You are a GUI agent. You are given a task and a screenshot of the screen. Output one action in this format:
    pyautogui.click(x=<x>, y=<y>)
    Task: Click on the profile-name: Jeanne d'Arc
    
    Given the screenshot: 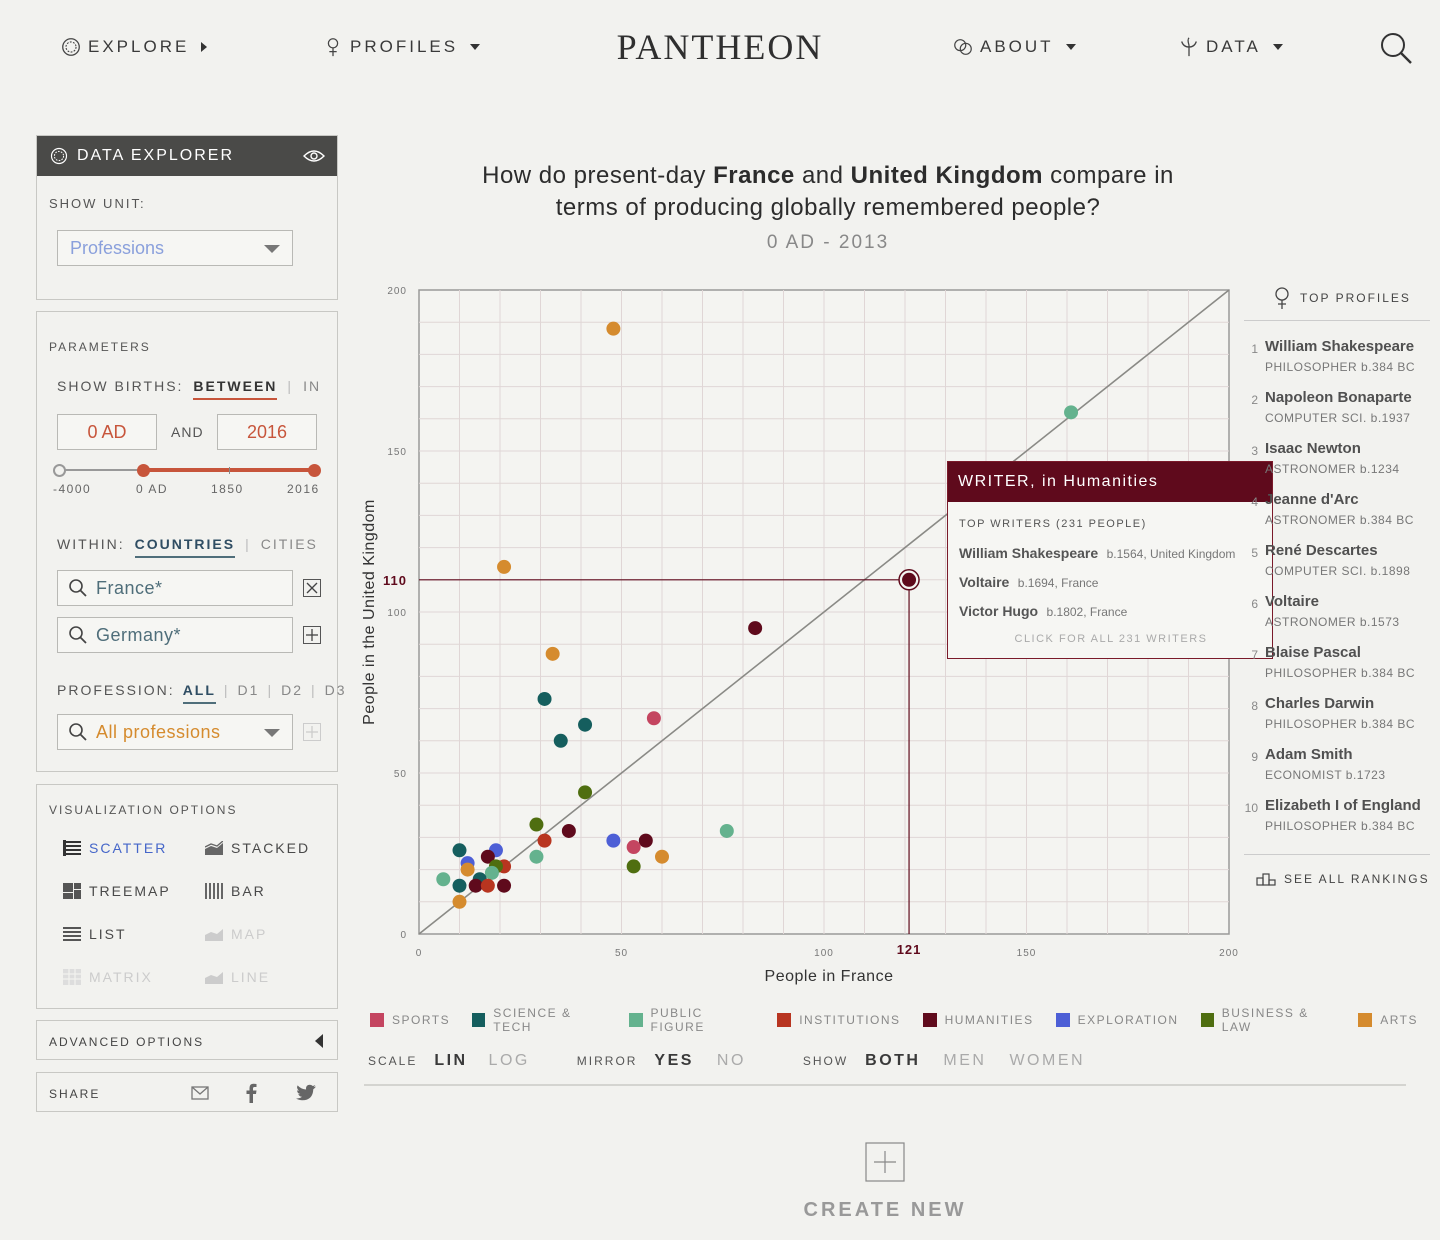 What is the action you would take?
    pyautogui.click(x=1312, y=499)
    